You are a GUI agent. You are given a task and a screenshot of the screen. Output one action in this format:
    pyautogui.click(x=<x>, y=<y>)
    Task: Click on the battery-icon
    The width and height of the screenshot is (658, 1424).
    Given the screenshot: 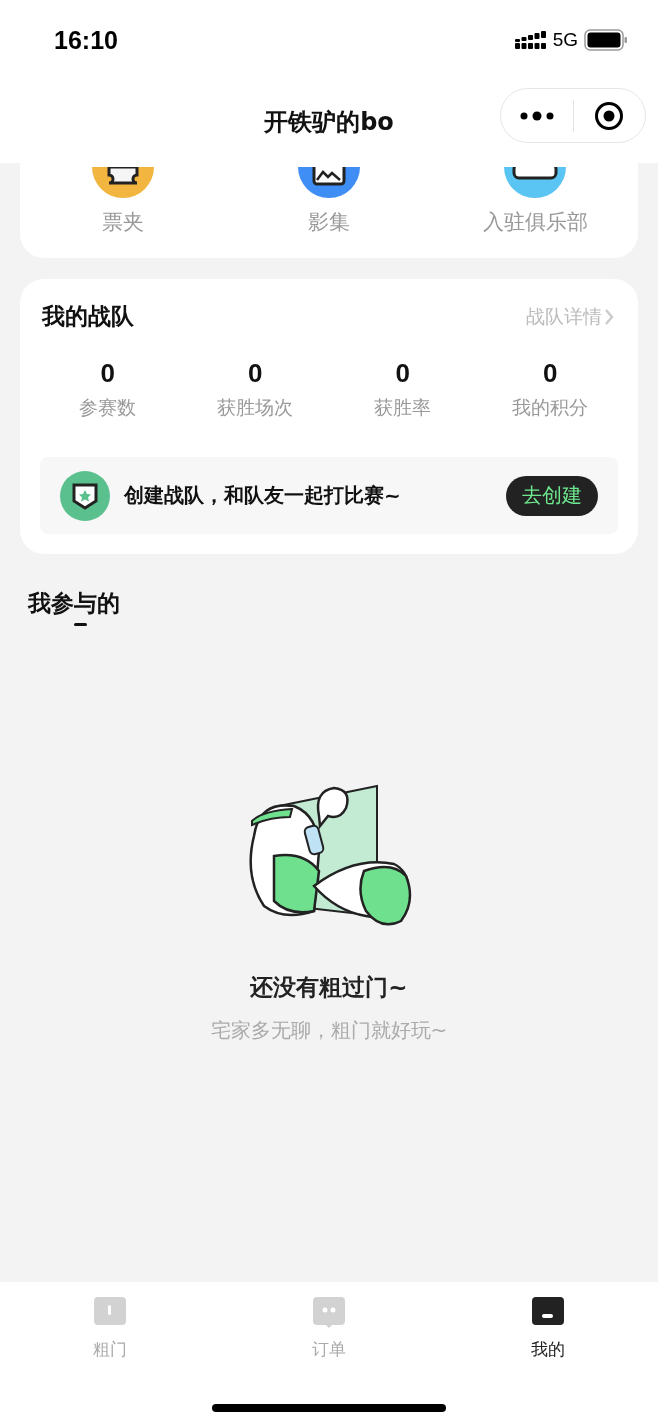 What is the action you would take?
    pyautogui.click(x=606, y=40)
    